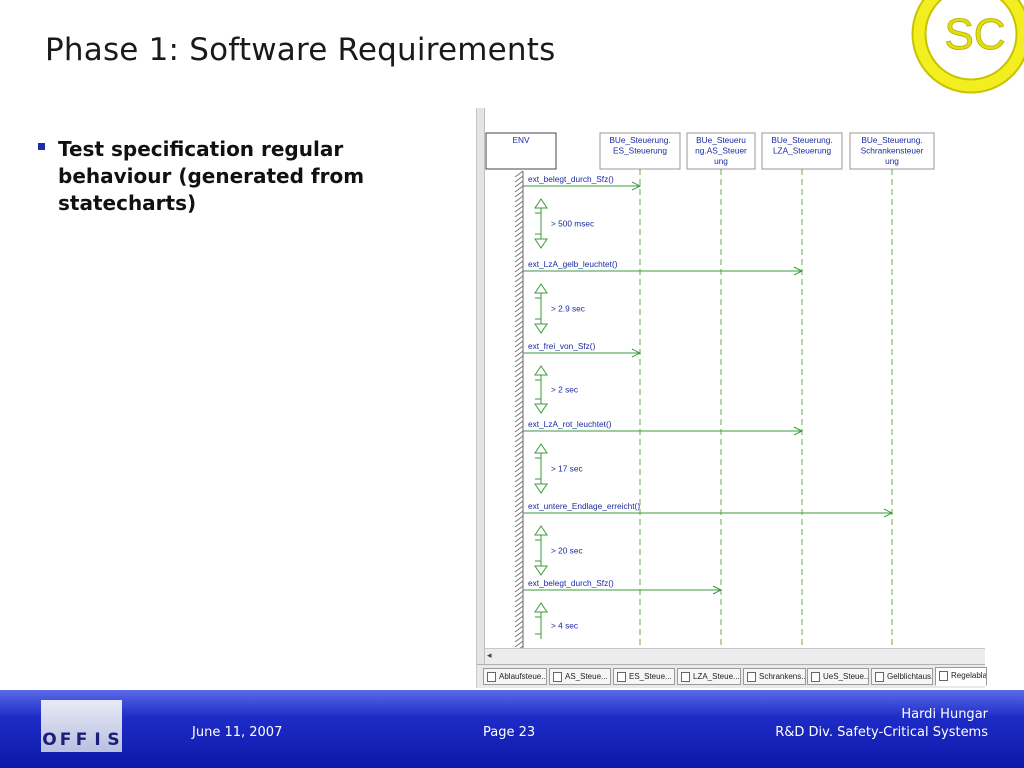 The height and width of the screenshot is (768, 1024). What do you see at coordinates (721, 151) in the screenshot?
I see `lifeline-label: ng.AS_Steuer` at bounding box center [721, 151].